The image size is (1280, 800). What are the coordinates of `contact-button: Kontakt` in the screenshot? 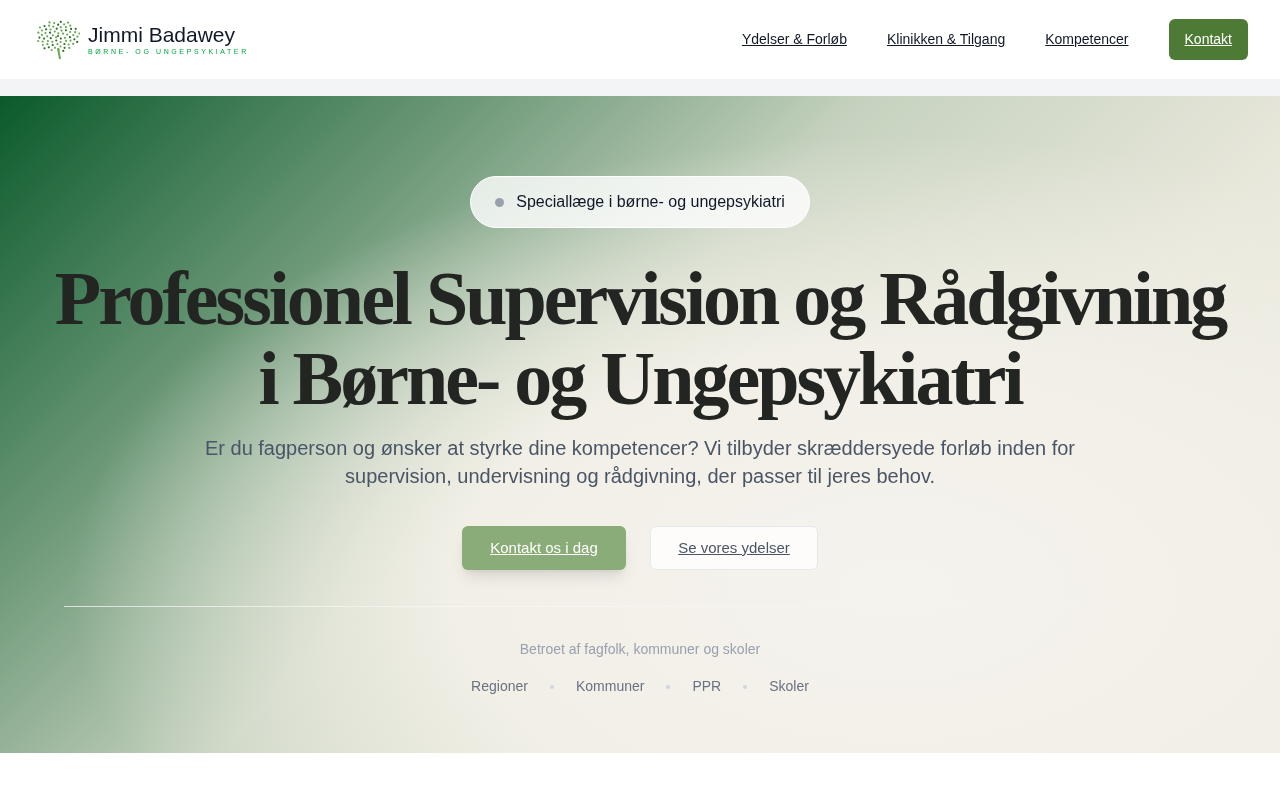 It's located at (1208, 39).